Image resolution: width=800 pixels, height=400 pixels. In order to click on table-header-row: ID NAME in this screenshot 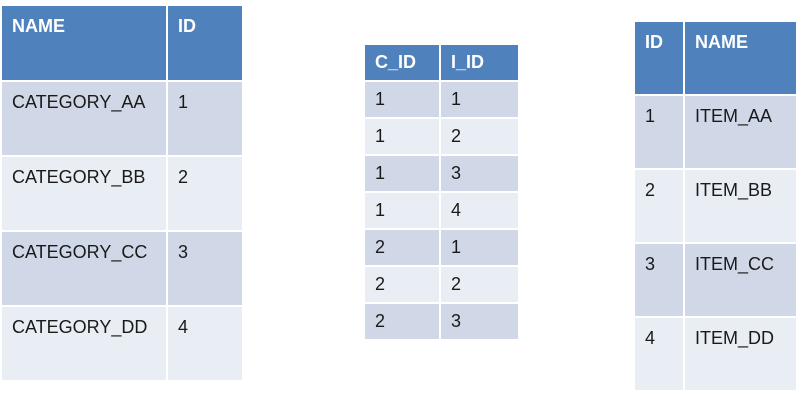, I will do `click(715, 58)`.